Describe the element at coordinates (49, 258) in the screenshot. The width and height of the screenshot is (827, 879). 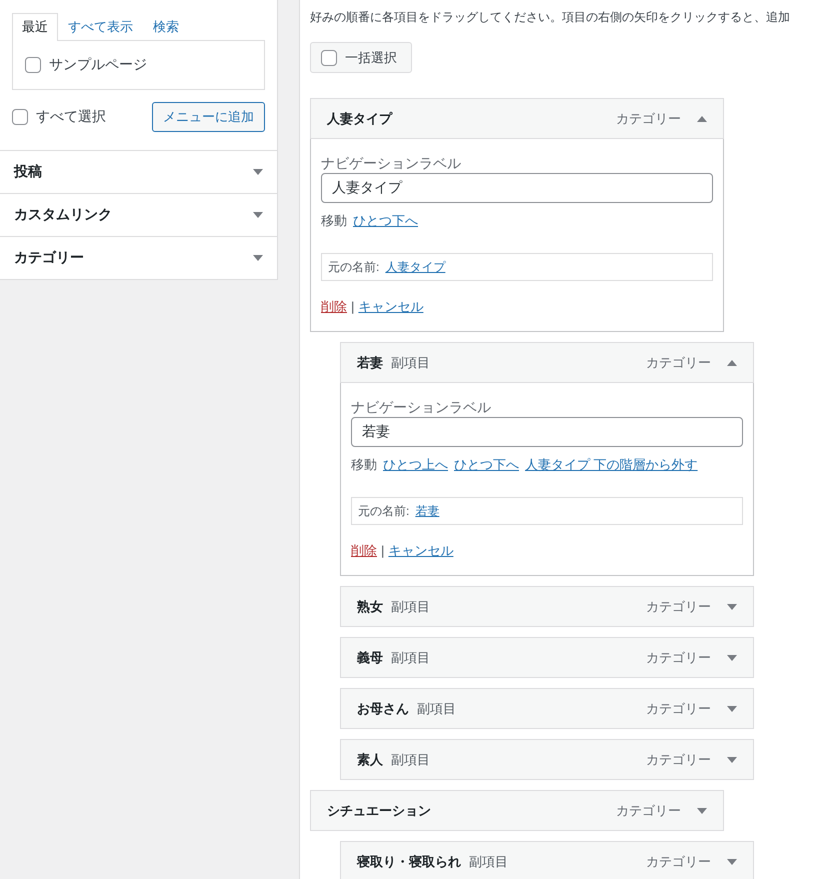
I see `section-title: カテゴリー` at that location.